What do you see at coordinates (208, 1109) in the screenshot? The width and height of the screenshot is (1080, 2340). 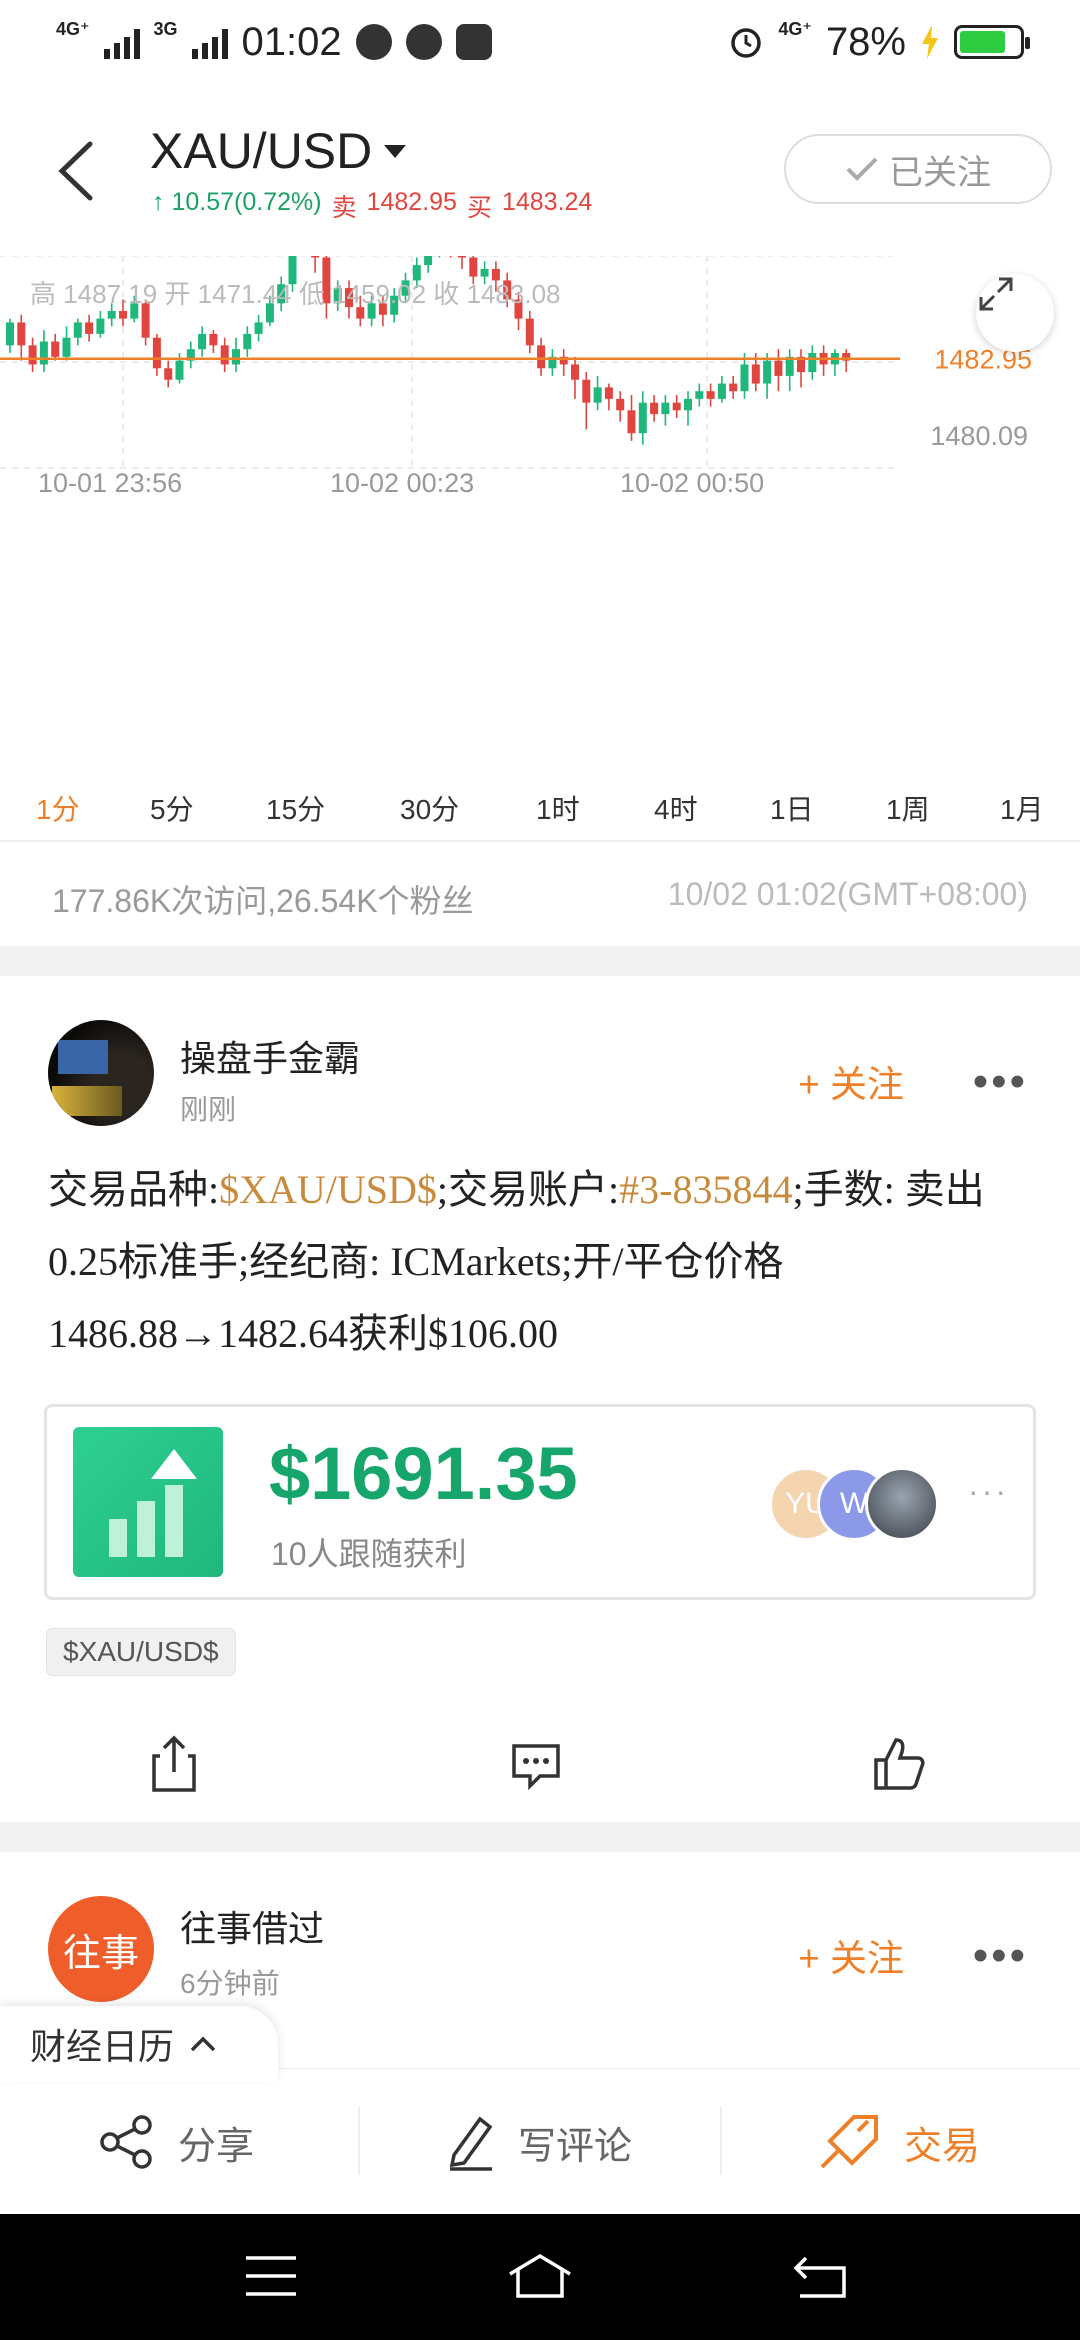 I see `post-time: 刚刚` at bounding box center [208, 1109].